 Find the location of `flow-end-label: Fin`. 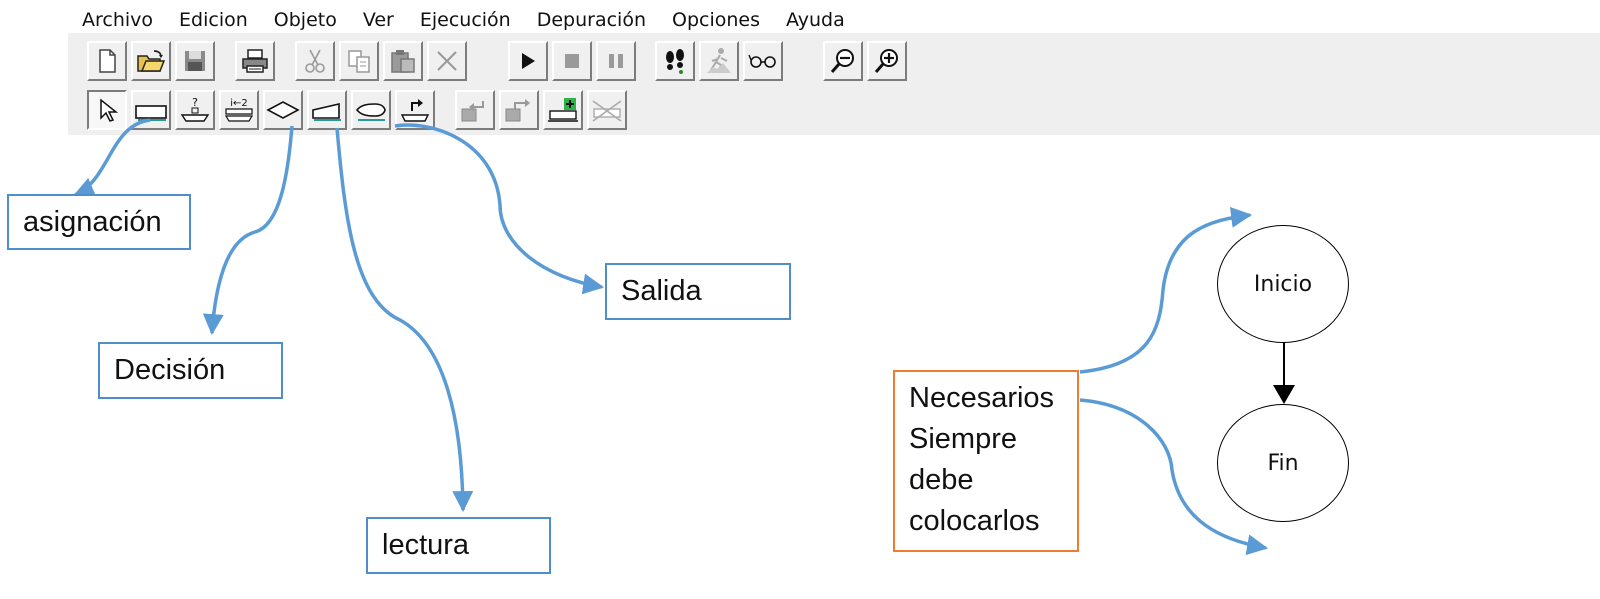

flow-end-label: Fin is located at coordinates (1283, 463).